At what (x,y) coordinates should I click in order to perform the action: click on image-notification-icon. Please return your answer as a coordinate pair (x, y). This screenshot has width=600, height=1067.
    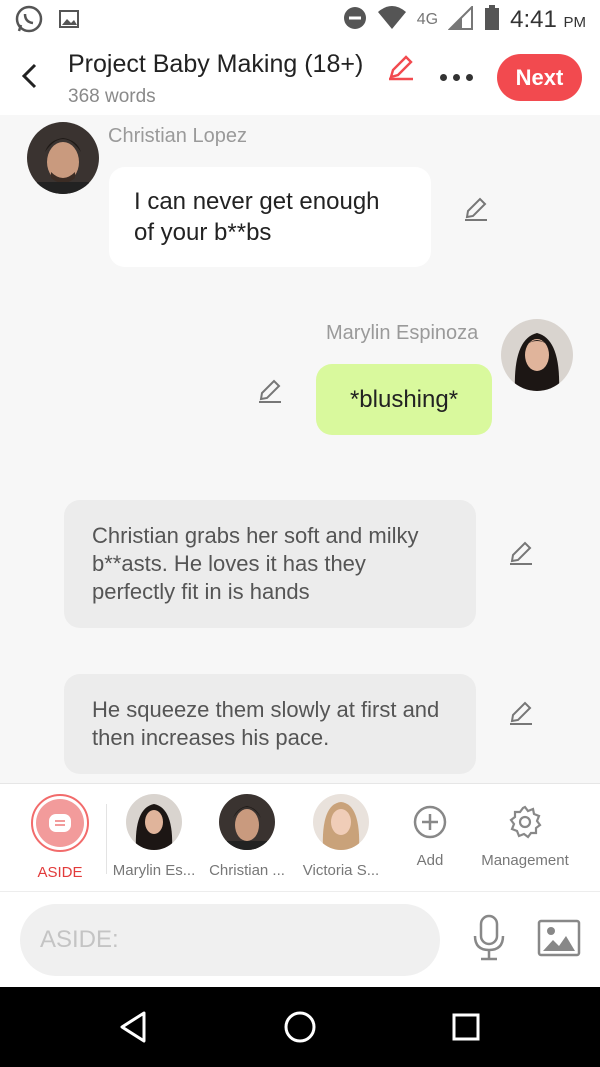
    Looking at the image, I should click on (69, 21).